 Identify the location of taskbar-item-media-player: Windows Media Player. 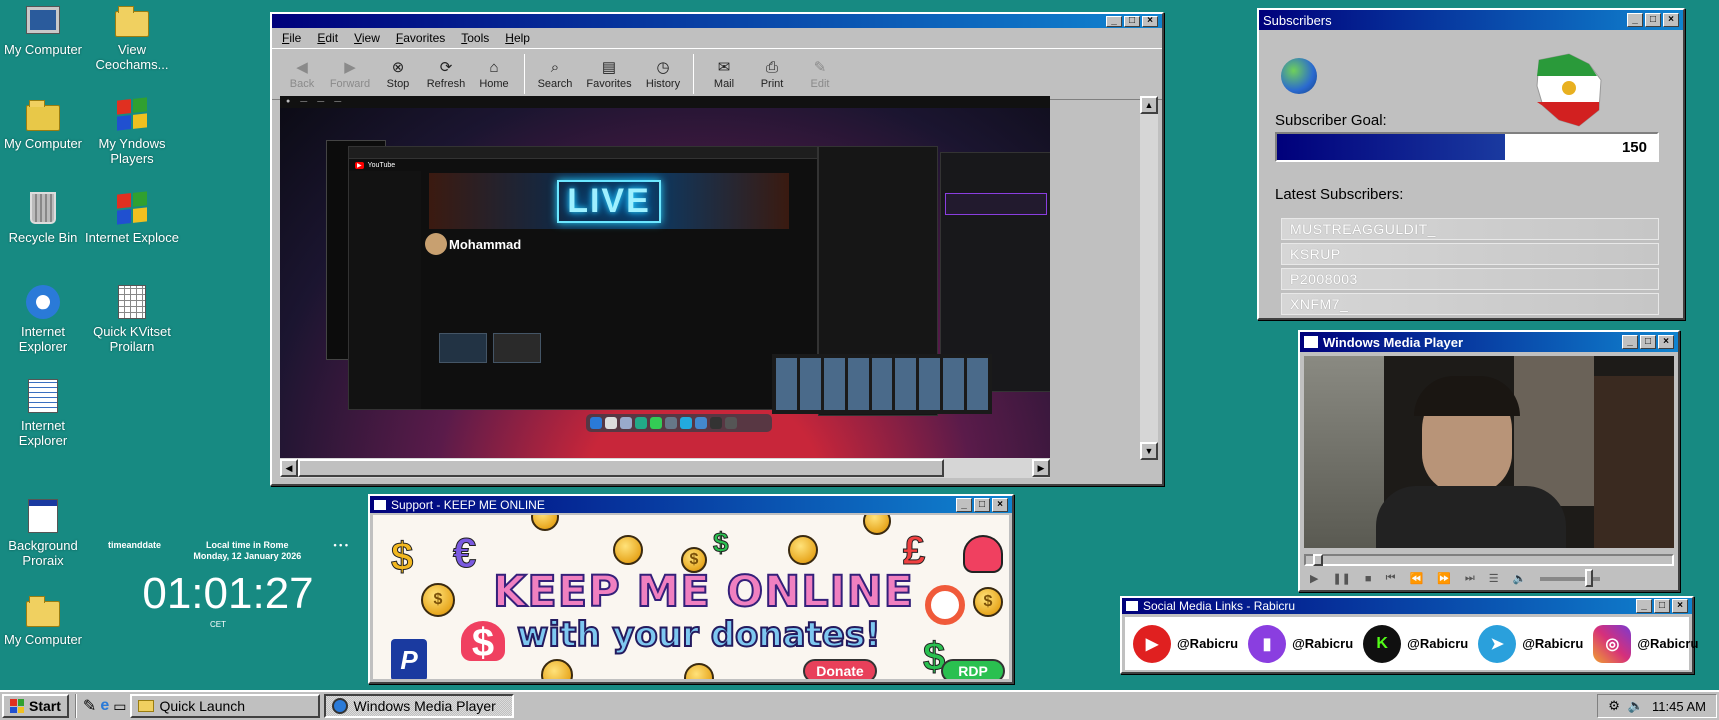
(419, 706).